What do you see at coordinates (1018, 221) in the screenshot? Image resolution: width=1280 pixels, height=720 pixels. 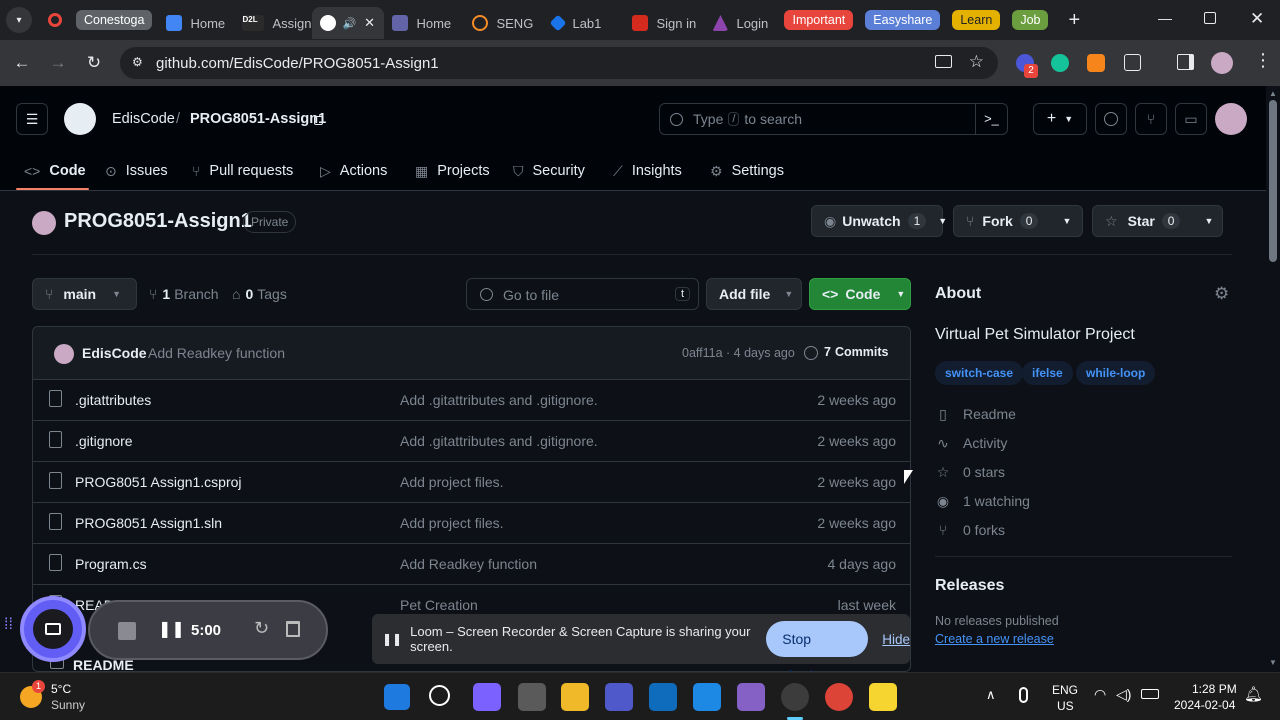 I see `fork-button: ⑂ Fork 0 ▼` at bounding box center [1018, 221].